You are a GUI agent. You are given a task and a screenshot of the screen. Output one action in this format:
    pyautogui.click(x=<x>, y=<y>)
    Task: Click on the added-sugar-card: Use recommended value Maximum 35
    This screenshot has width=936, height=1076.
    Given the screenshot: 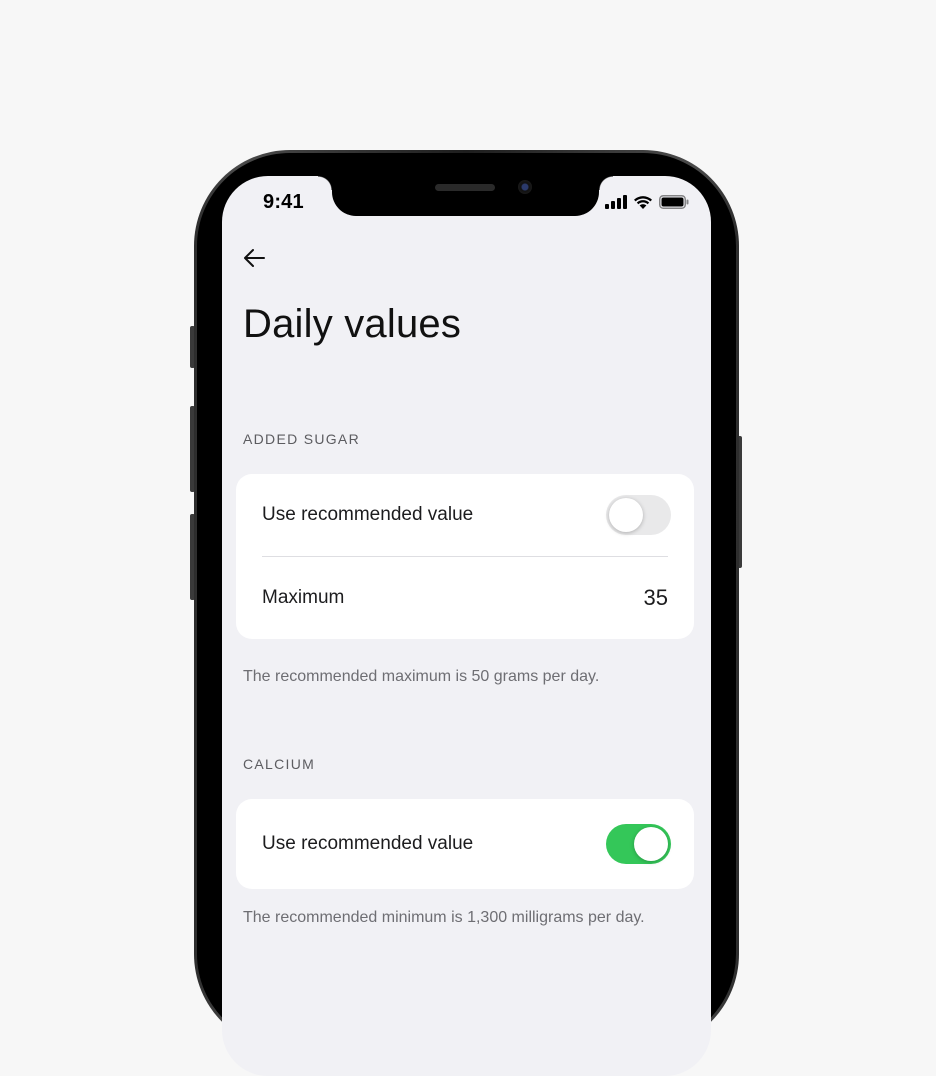 What is the action you would take?
    pyautogui.click(x=465, y=556)
    